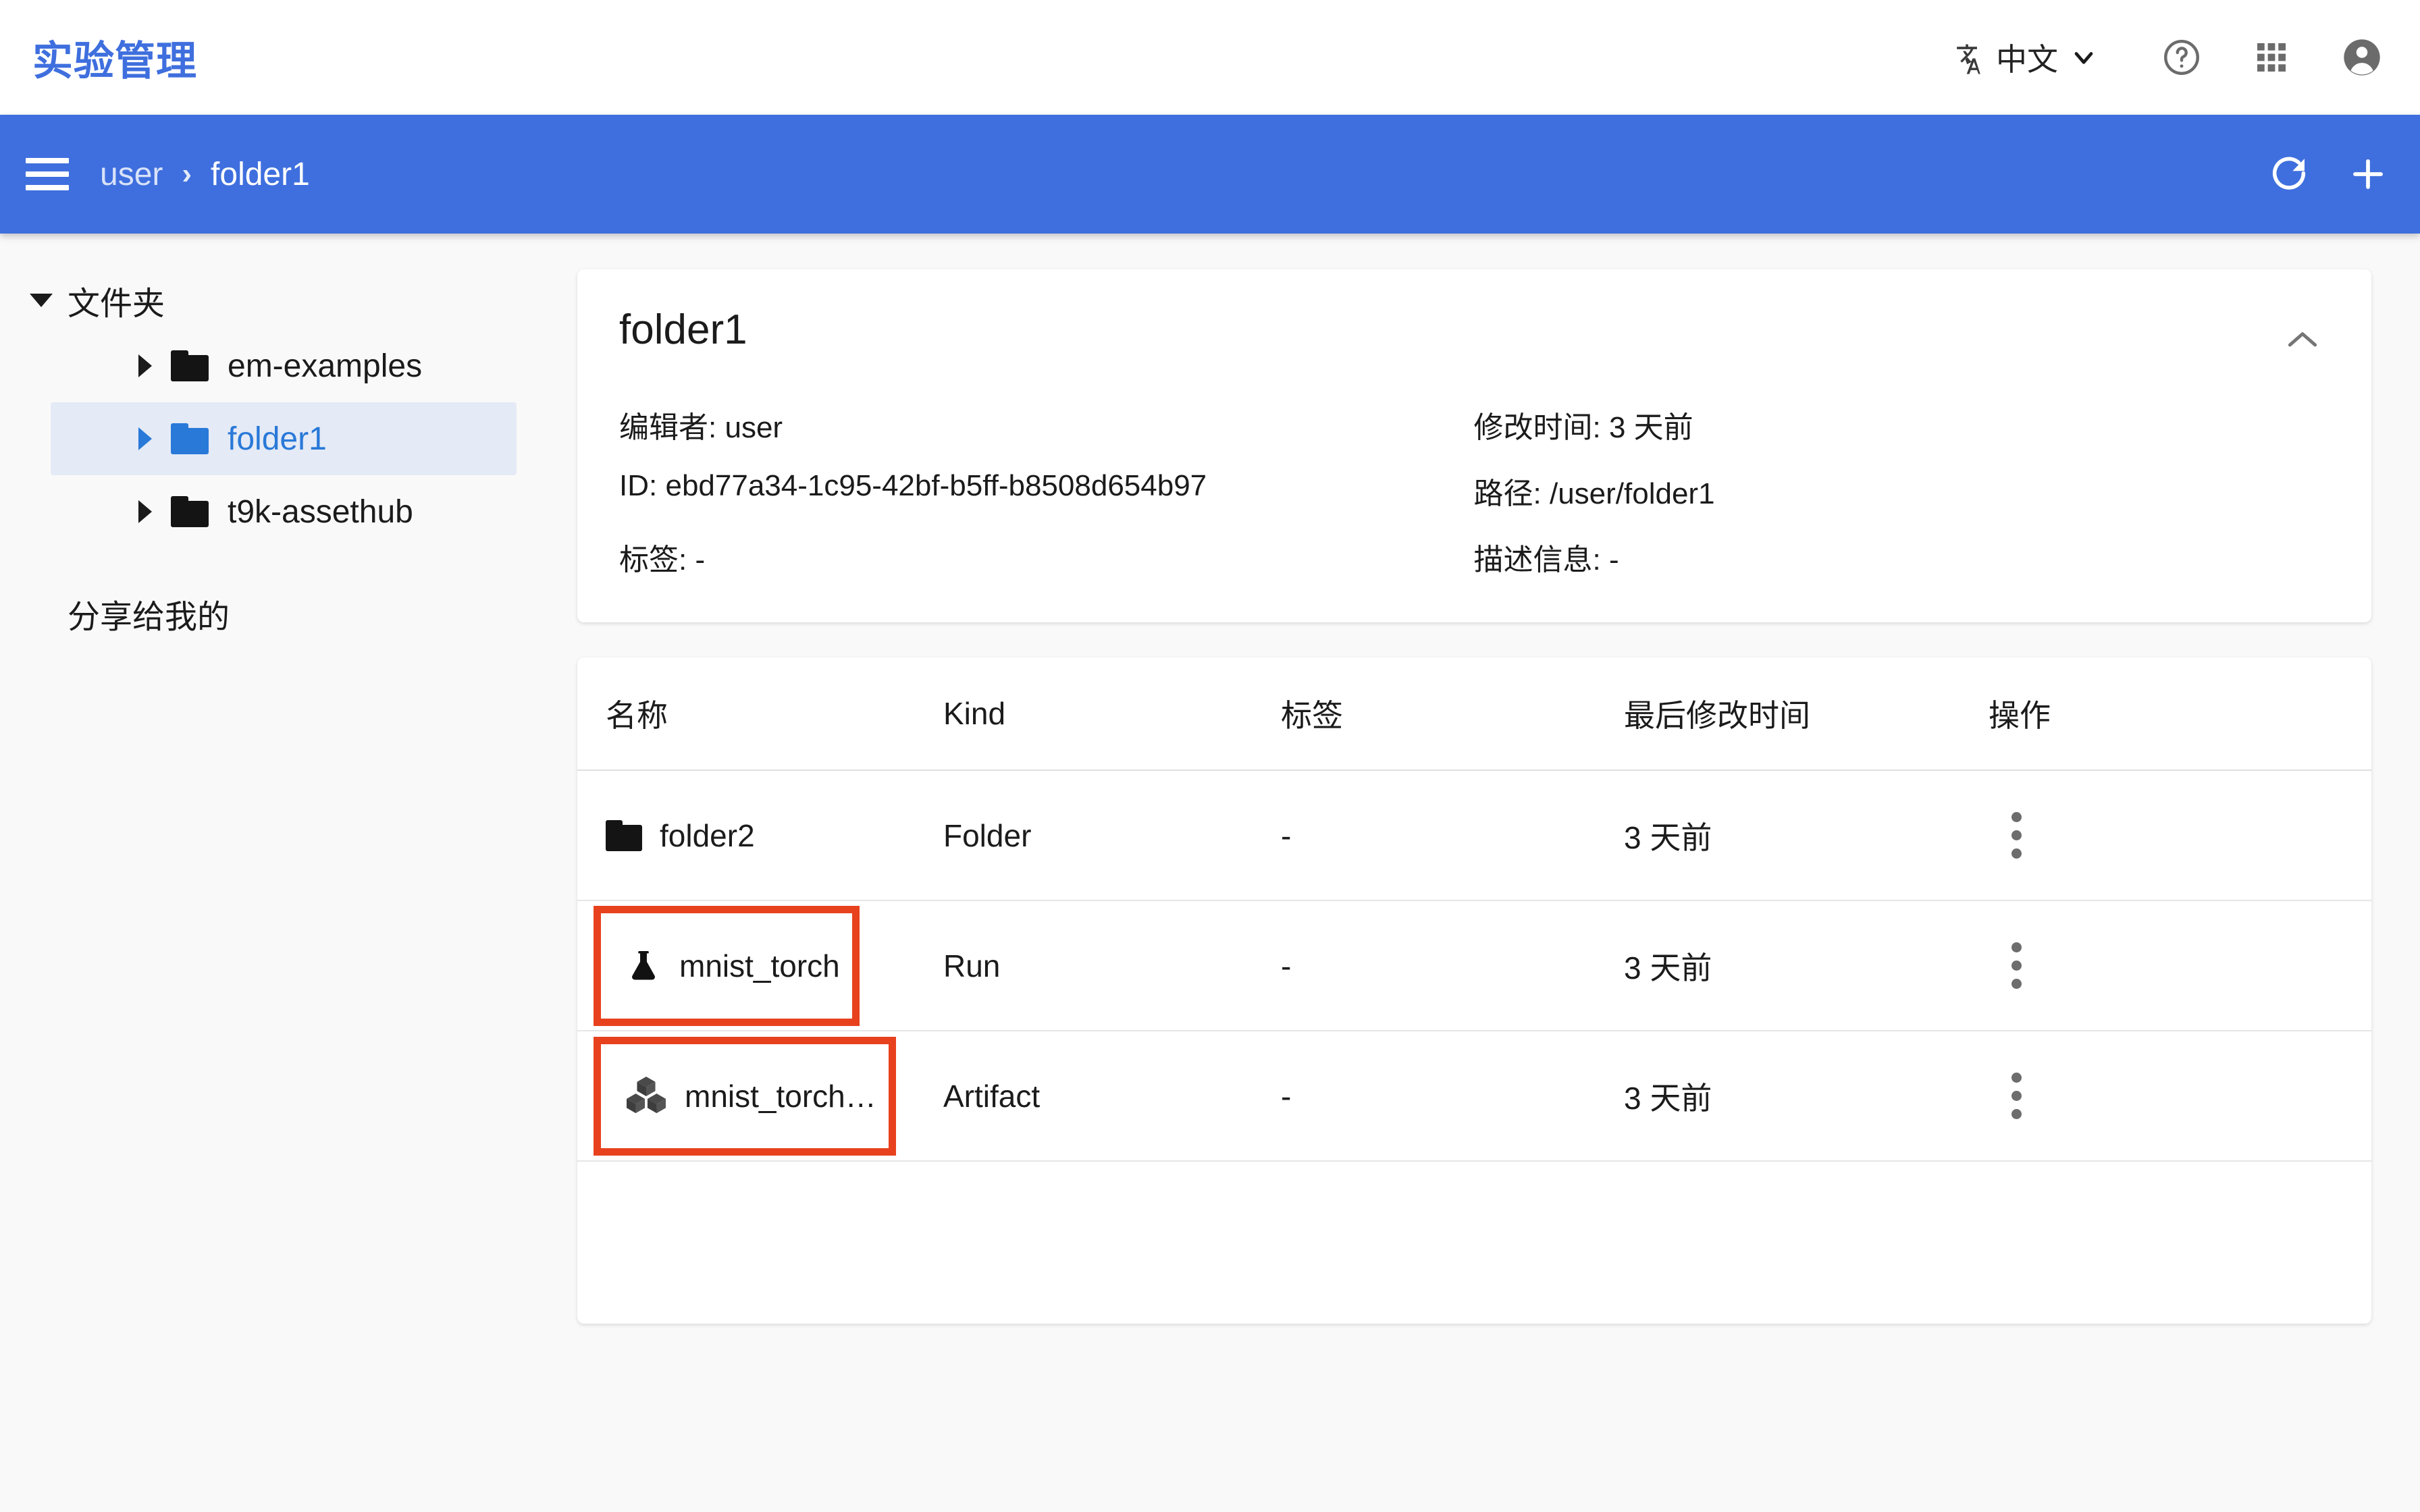 The image size is (2420, 1512). Describe the element at coordinates (707, 835) in the screenshot. I see `row-name-label: folder2` at that location.